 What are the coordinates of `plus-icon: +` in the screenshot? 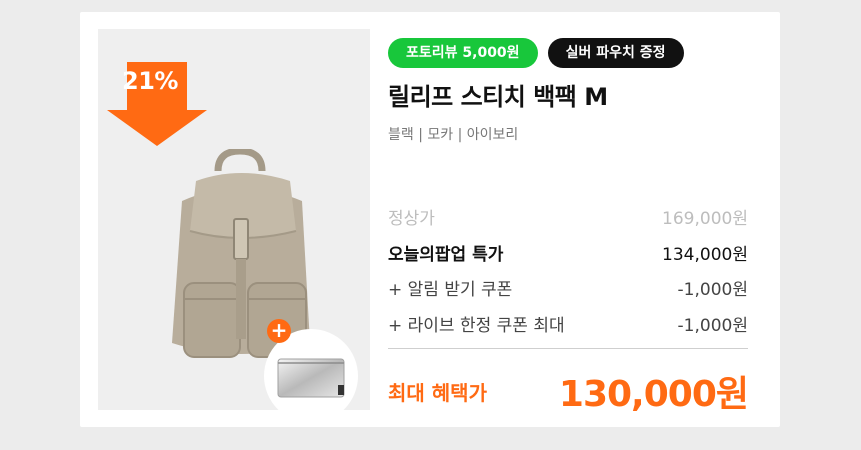 It's located at (279, 331).